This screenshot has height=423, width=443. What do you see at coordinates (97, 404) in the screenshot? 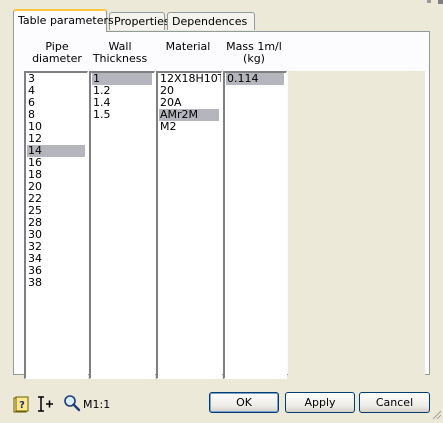
I see `zoom-scale-label: M1:1` at bounding box center [97, 404].